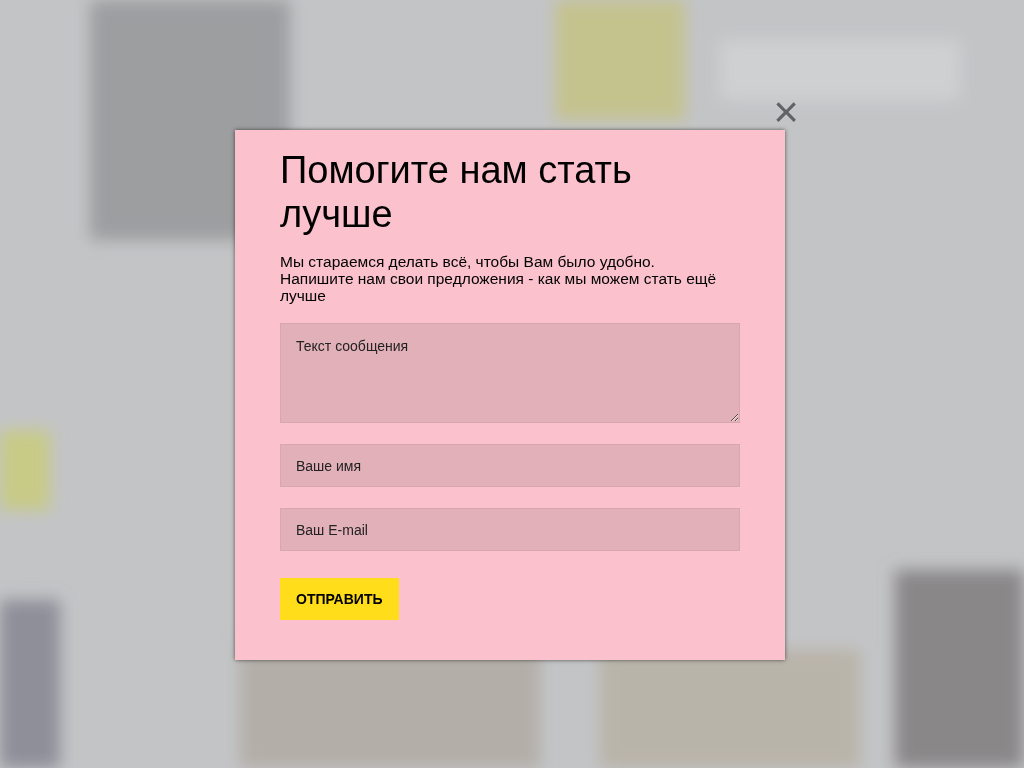 This screenshot has height=768, width=1024. I want to click on submit-button: ОТПРАВИТЬ, so click(339, 599).